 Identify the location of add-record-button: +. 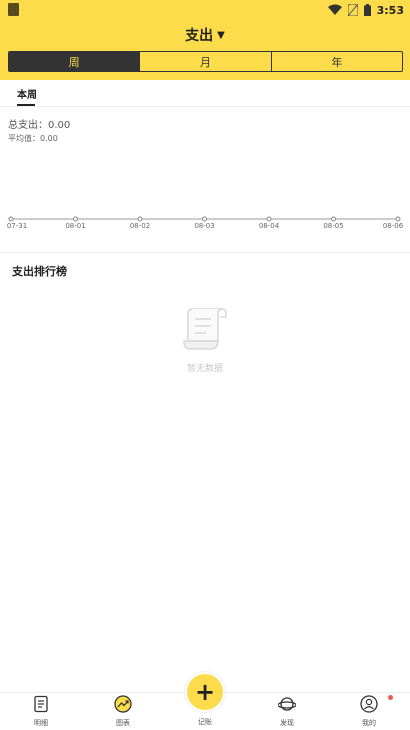
(205, 692).